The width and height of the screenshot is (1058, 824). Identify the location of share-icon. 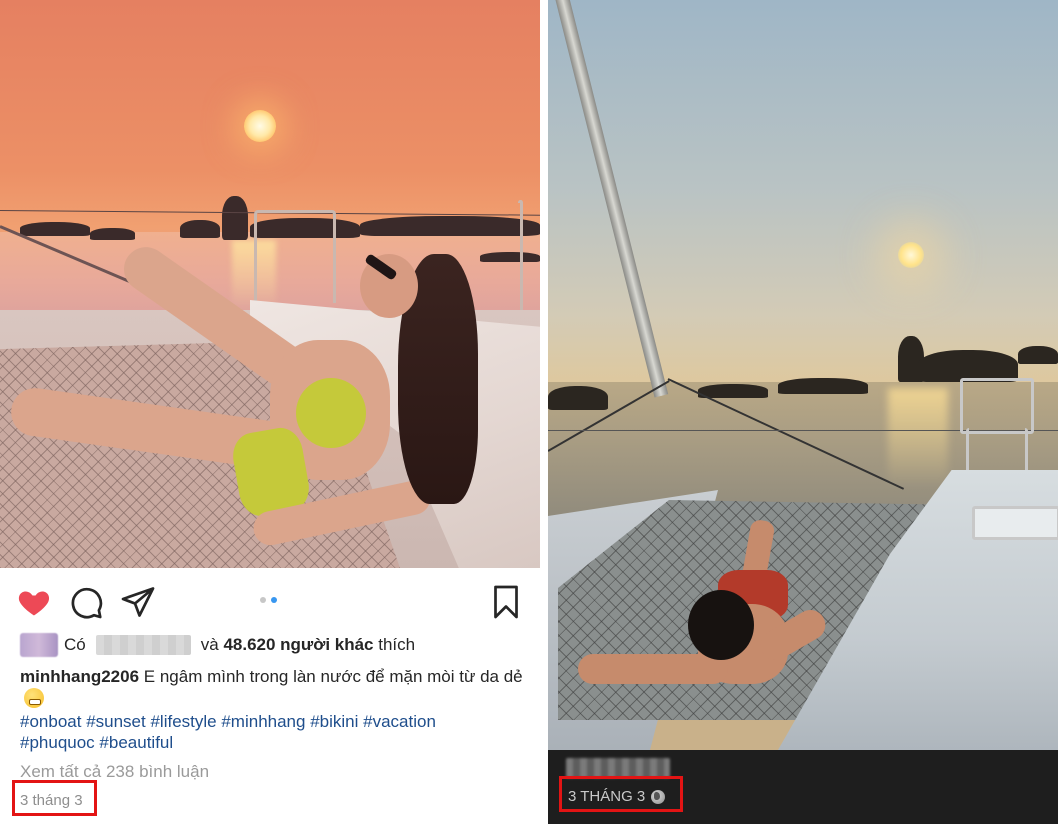
(138, 602).